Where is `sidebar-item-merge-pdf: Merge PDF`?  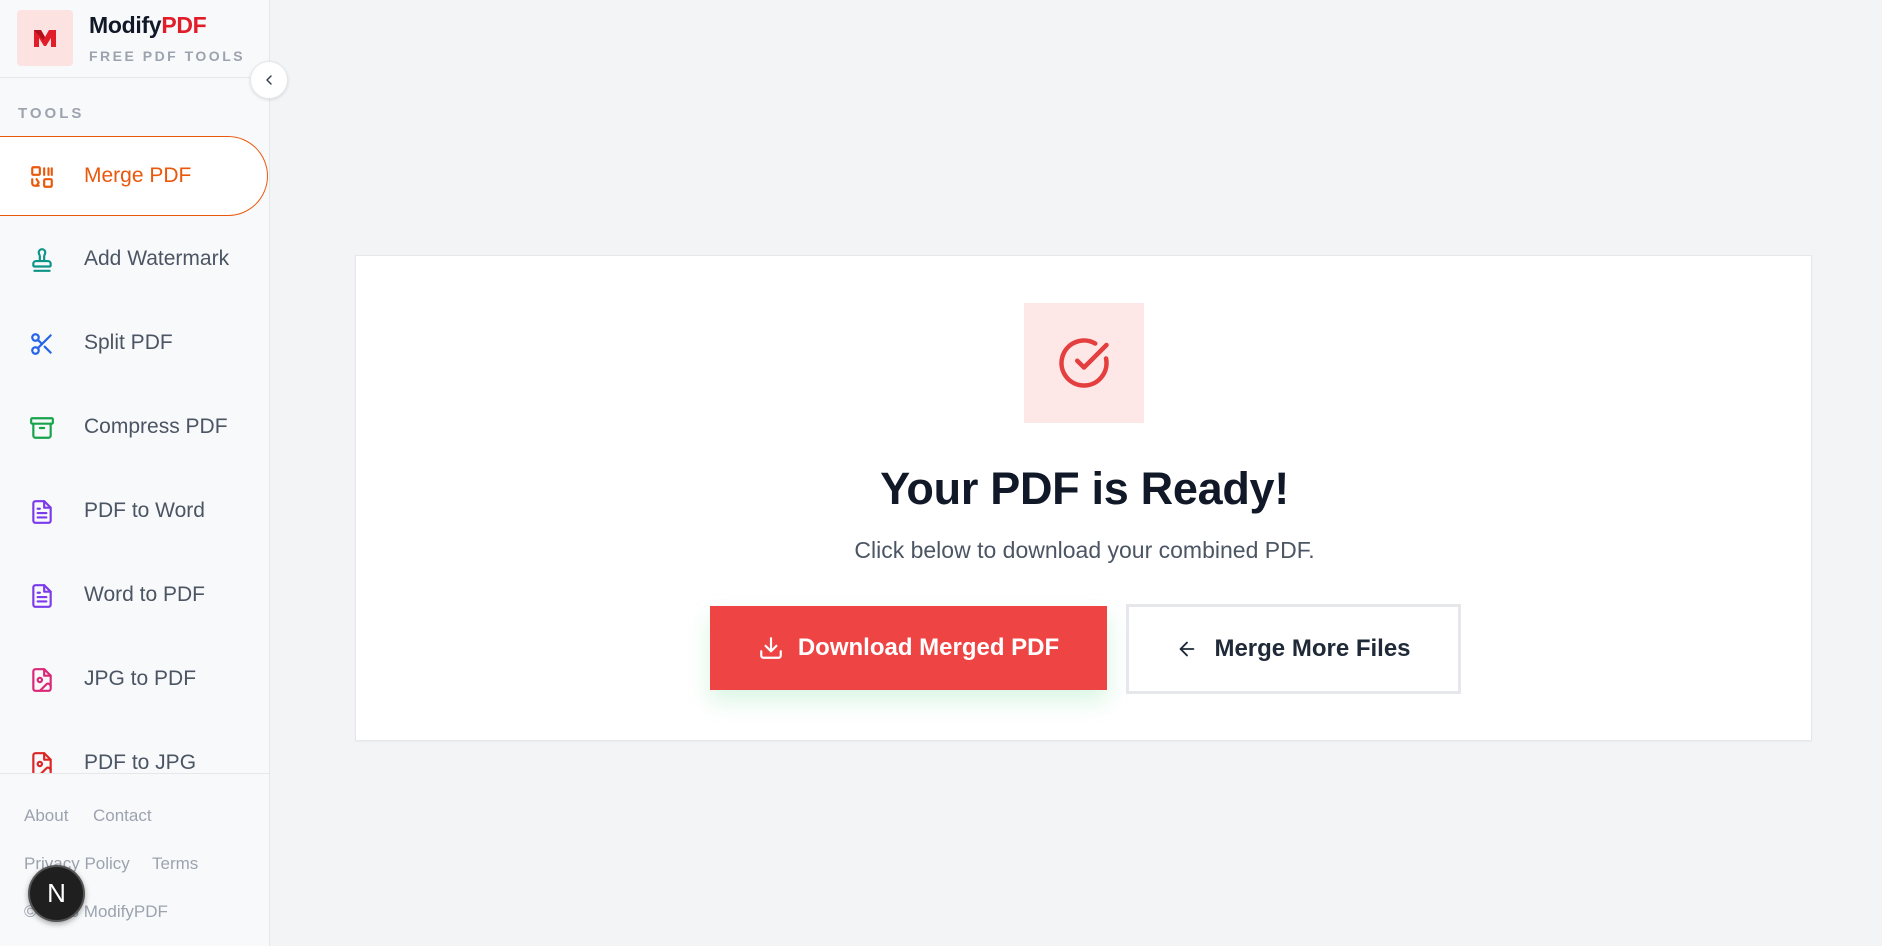
sidebar-item-merge-pdf: Merge PDF is located at coordinates (134, 176).